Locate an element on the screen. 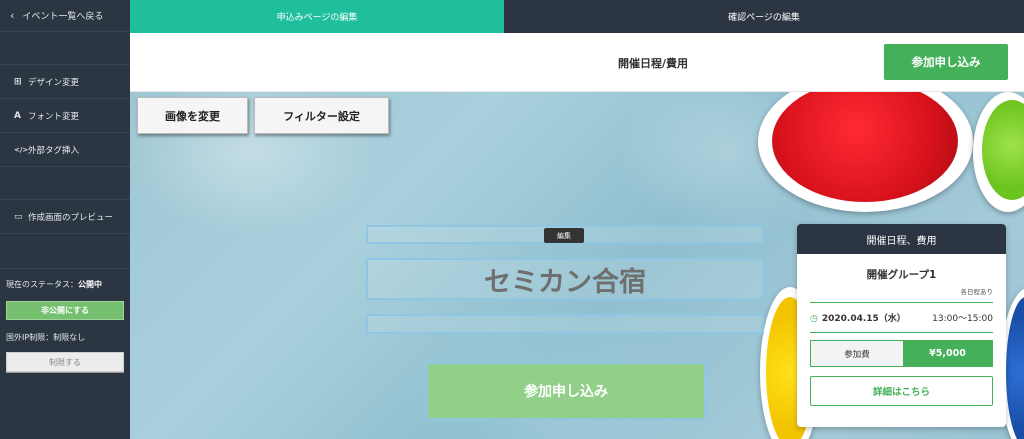 This screenshot has height=439, width=1024. edit-badge: 編集 is located at coordinates (564, 235).